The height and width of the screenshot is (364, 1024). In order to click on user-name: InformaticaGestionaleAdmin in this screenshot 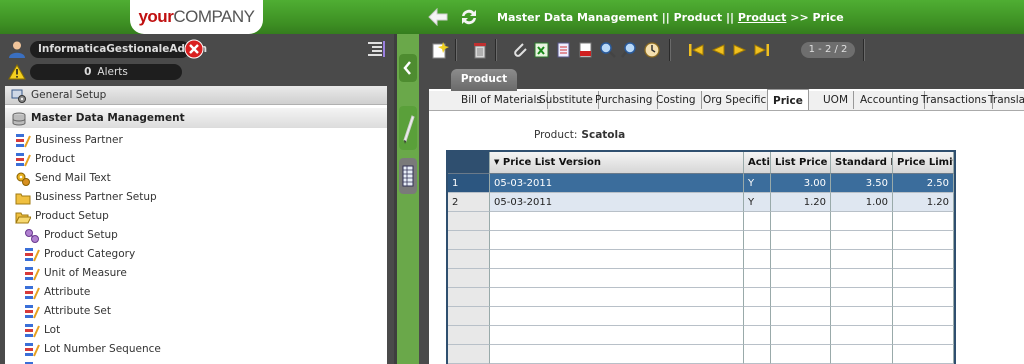, I will do `click(118, 49)`.